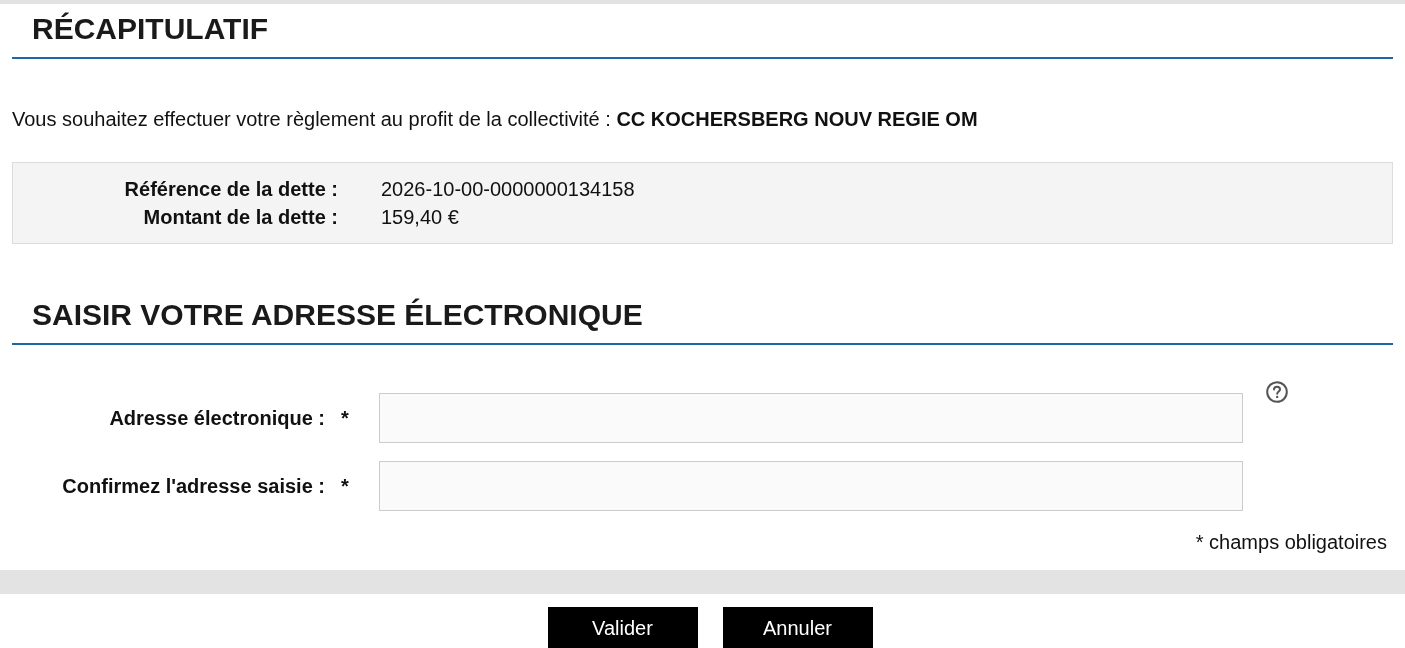 Image resolution: width=1405 pixels, height=648 pixels. I want to click on action-button: Valider, so click(622, 627).